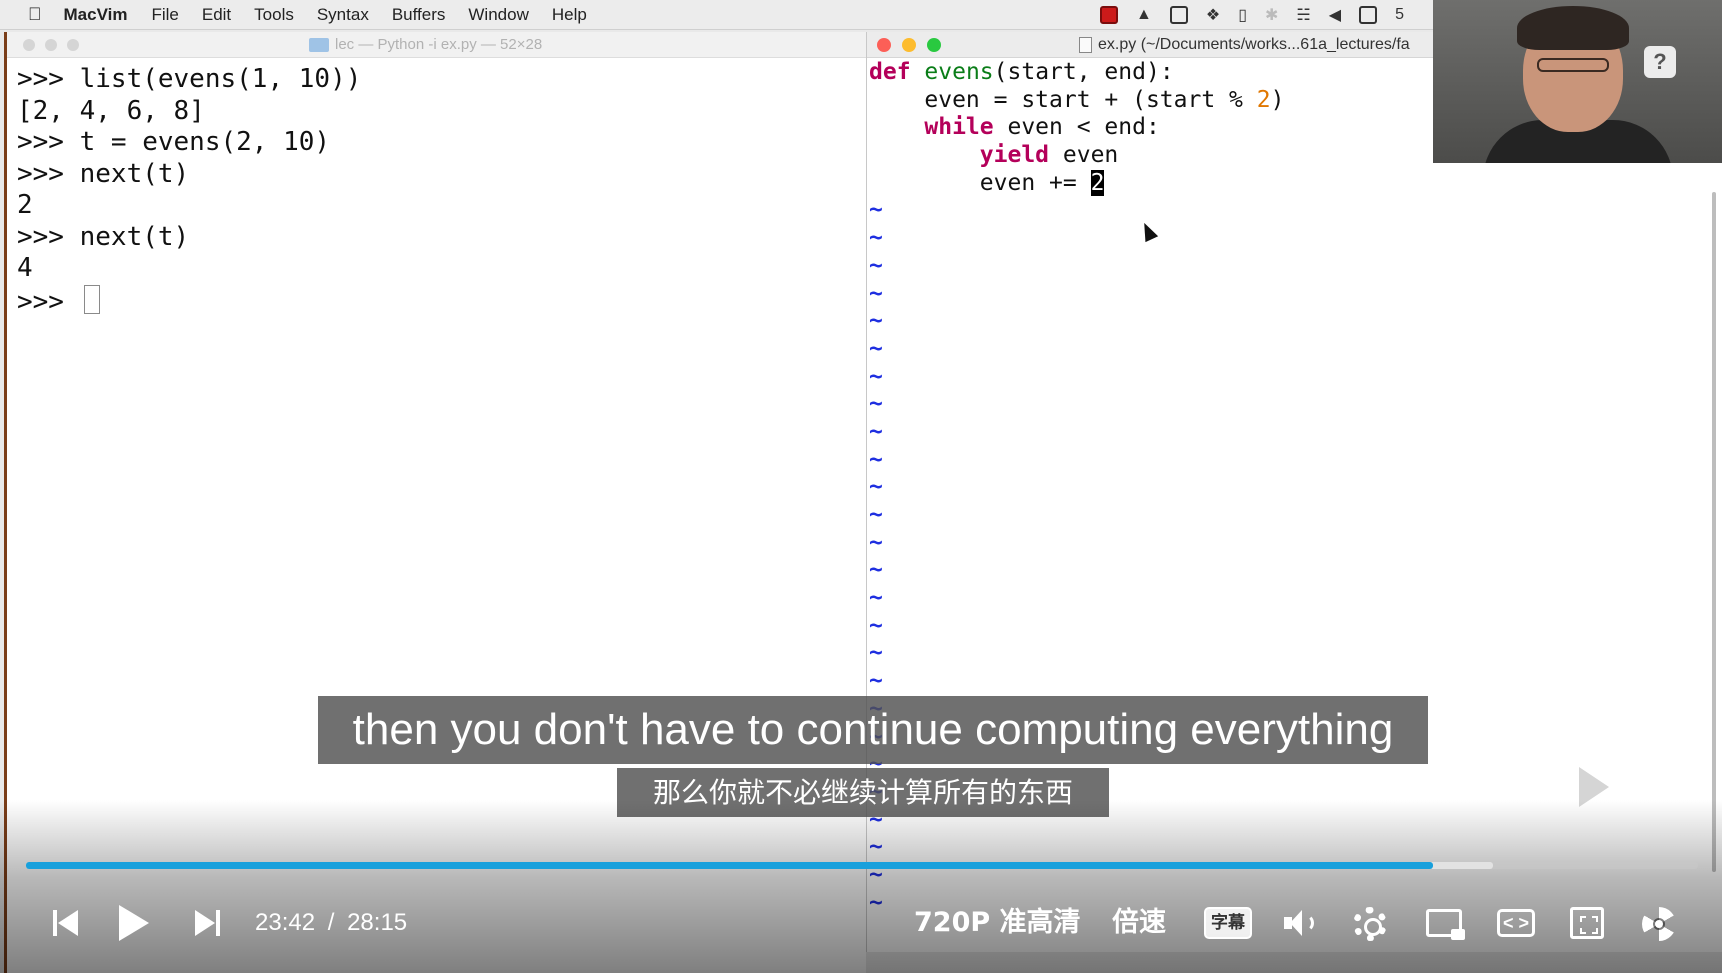  I want to click on keyword-yield: yield, so click(1014, 155).